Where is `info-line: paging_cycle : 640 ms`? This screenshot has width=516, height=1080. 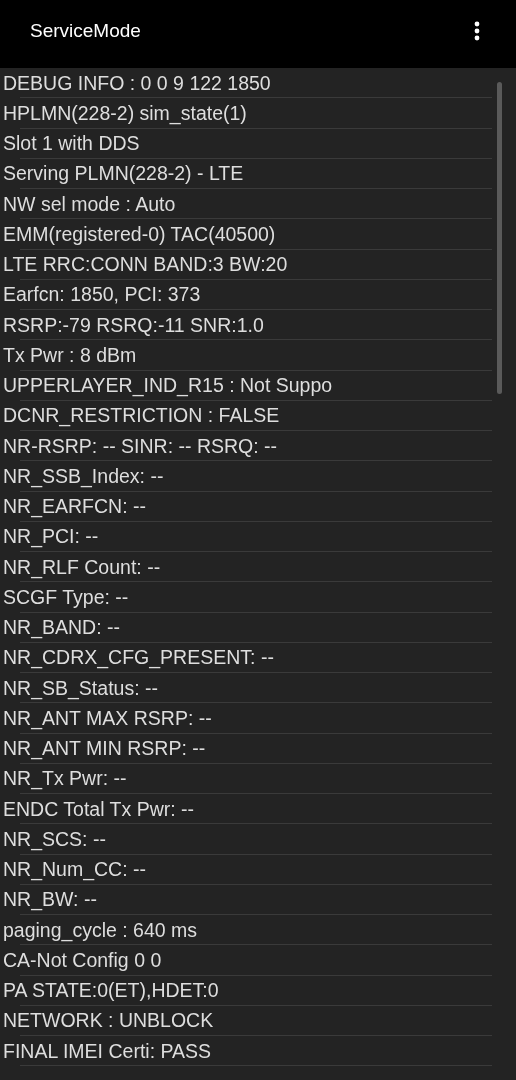 info-line: paging_cycle : 640 ms is located at coordinates (100, 930).